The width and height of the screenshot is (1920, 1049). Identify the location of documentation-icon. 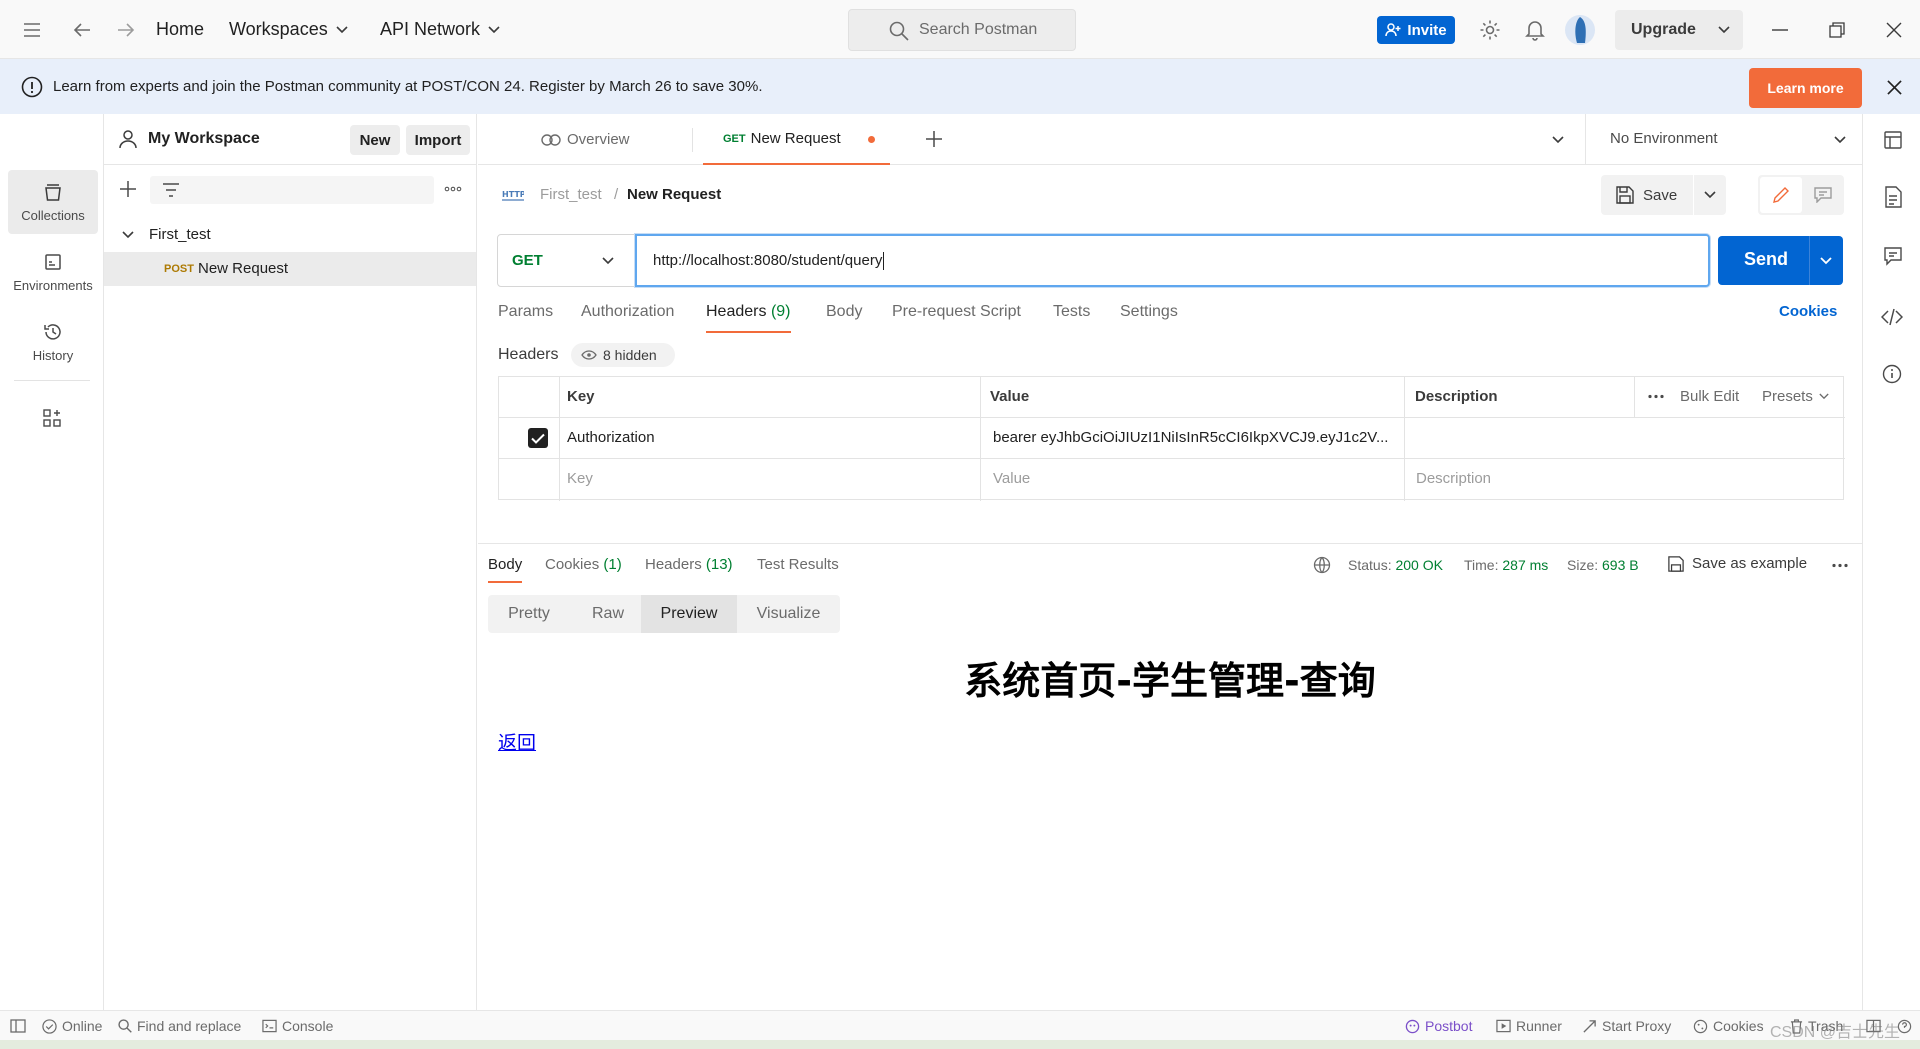
(1893, 197).